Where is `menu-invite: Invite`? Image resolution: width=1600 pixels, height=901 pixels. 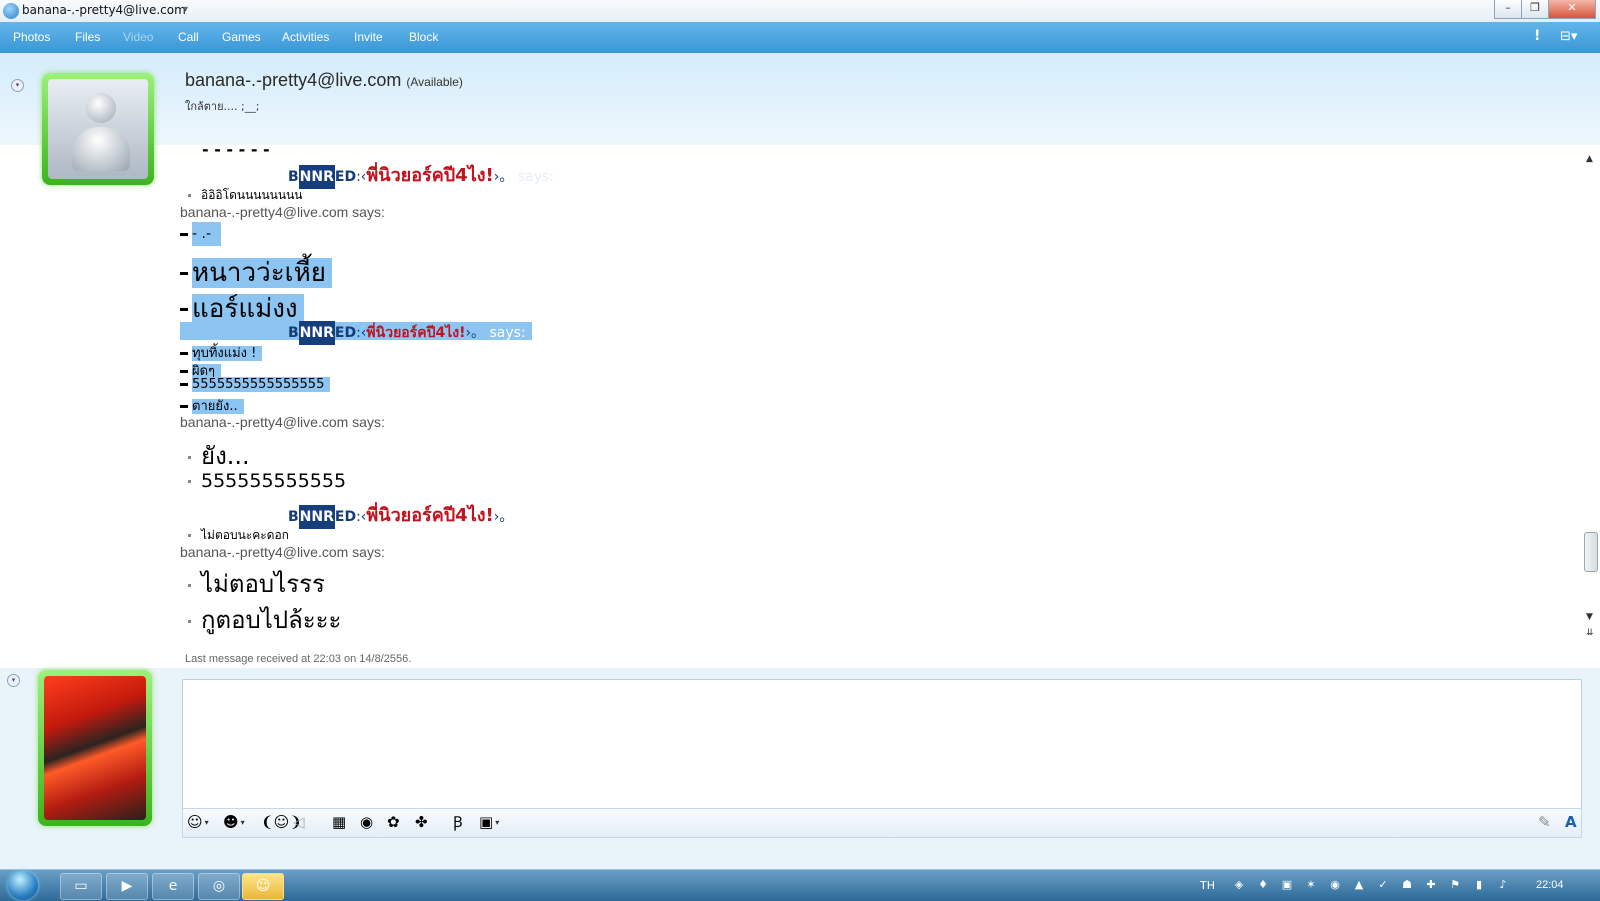
menu-invite: Invite is located at coordinates (368, 37).